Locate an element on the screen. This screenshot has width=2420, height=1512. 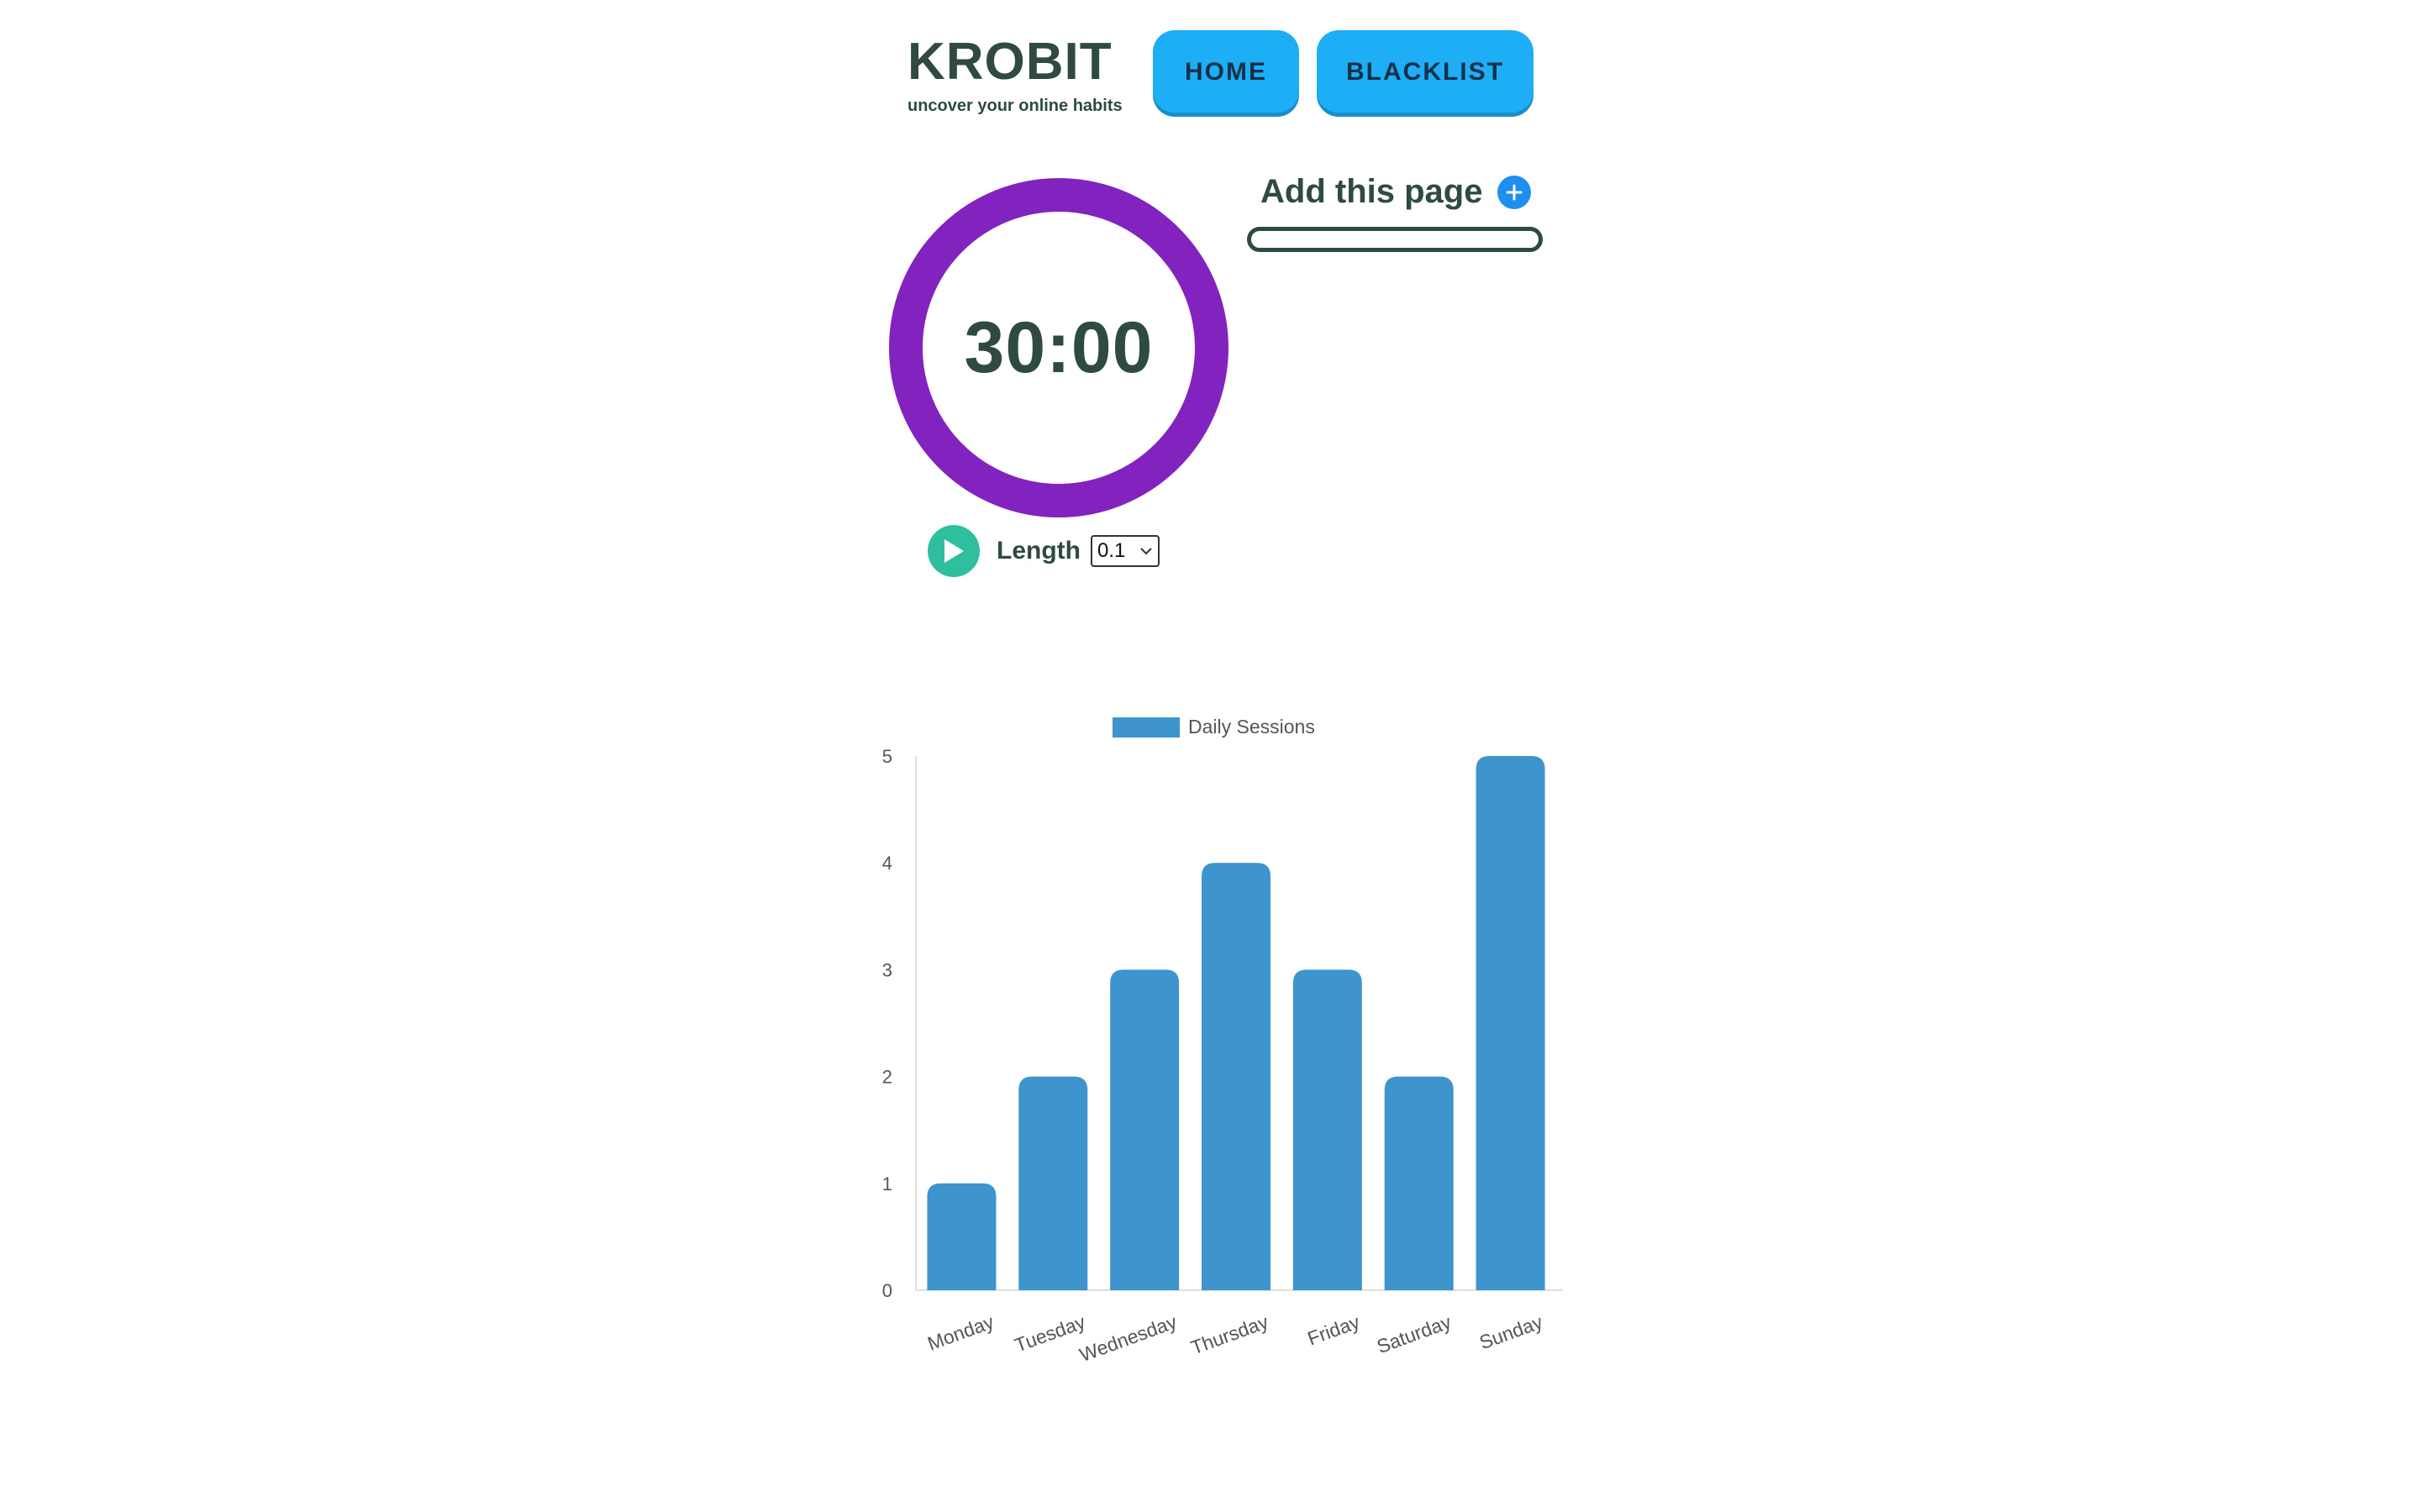
bar-sunday is located at coordinates (1510, 1023).